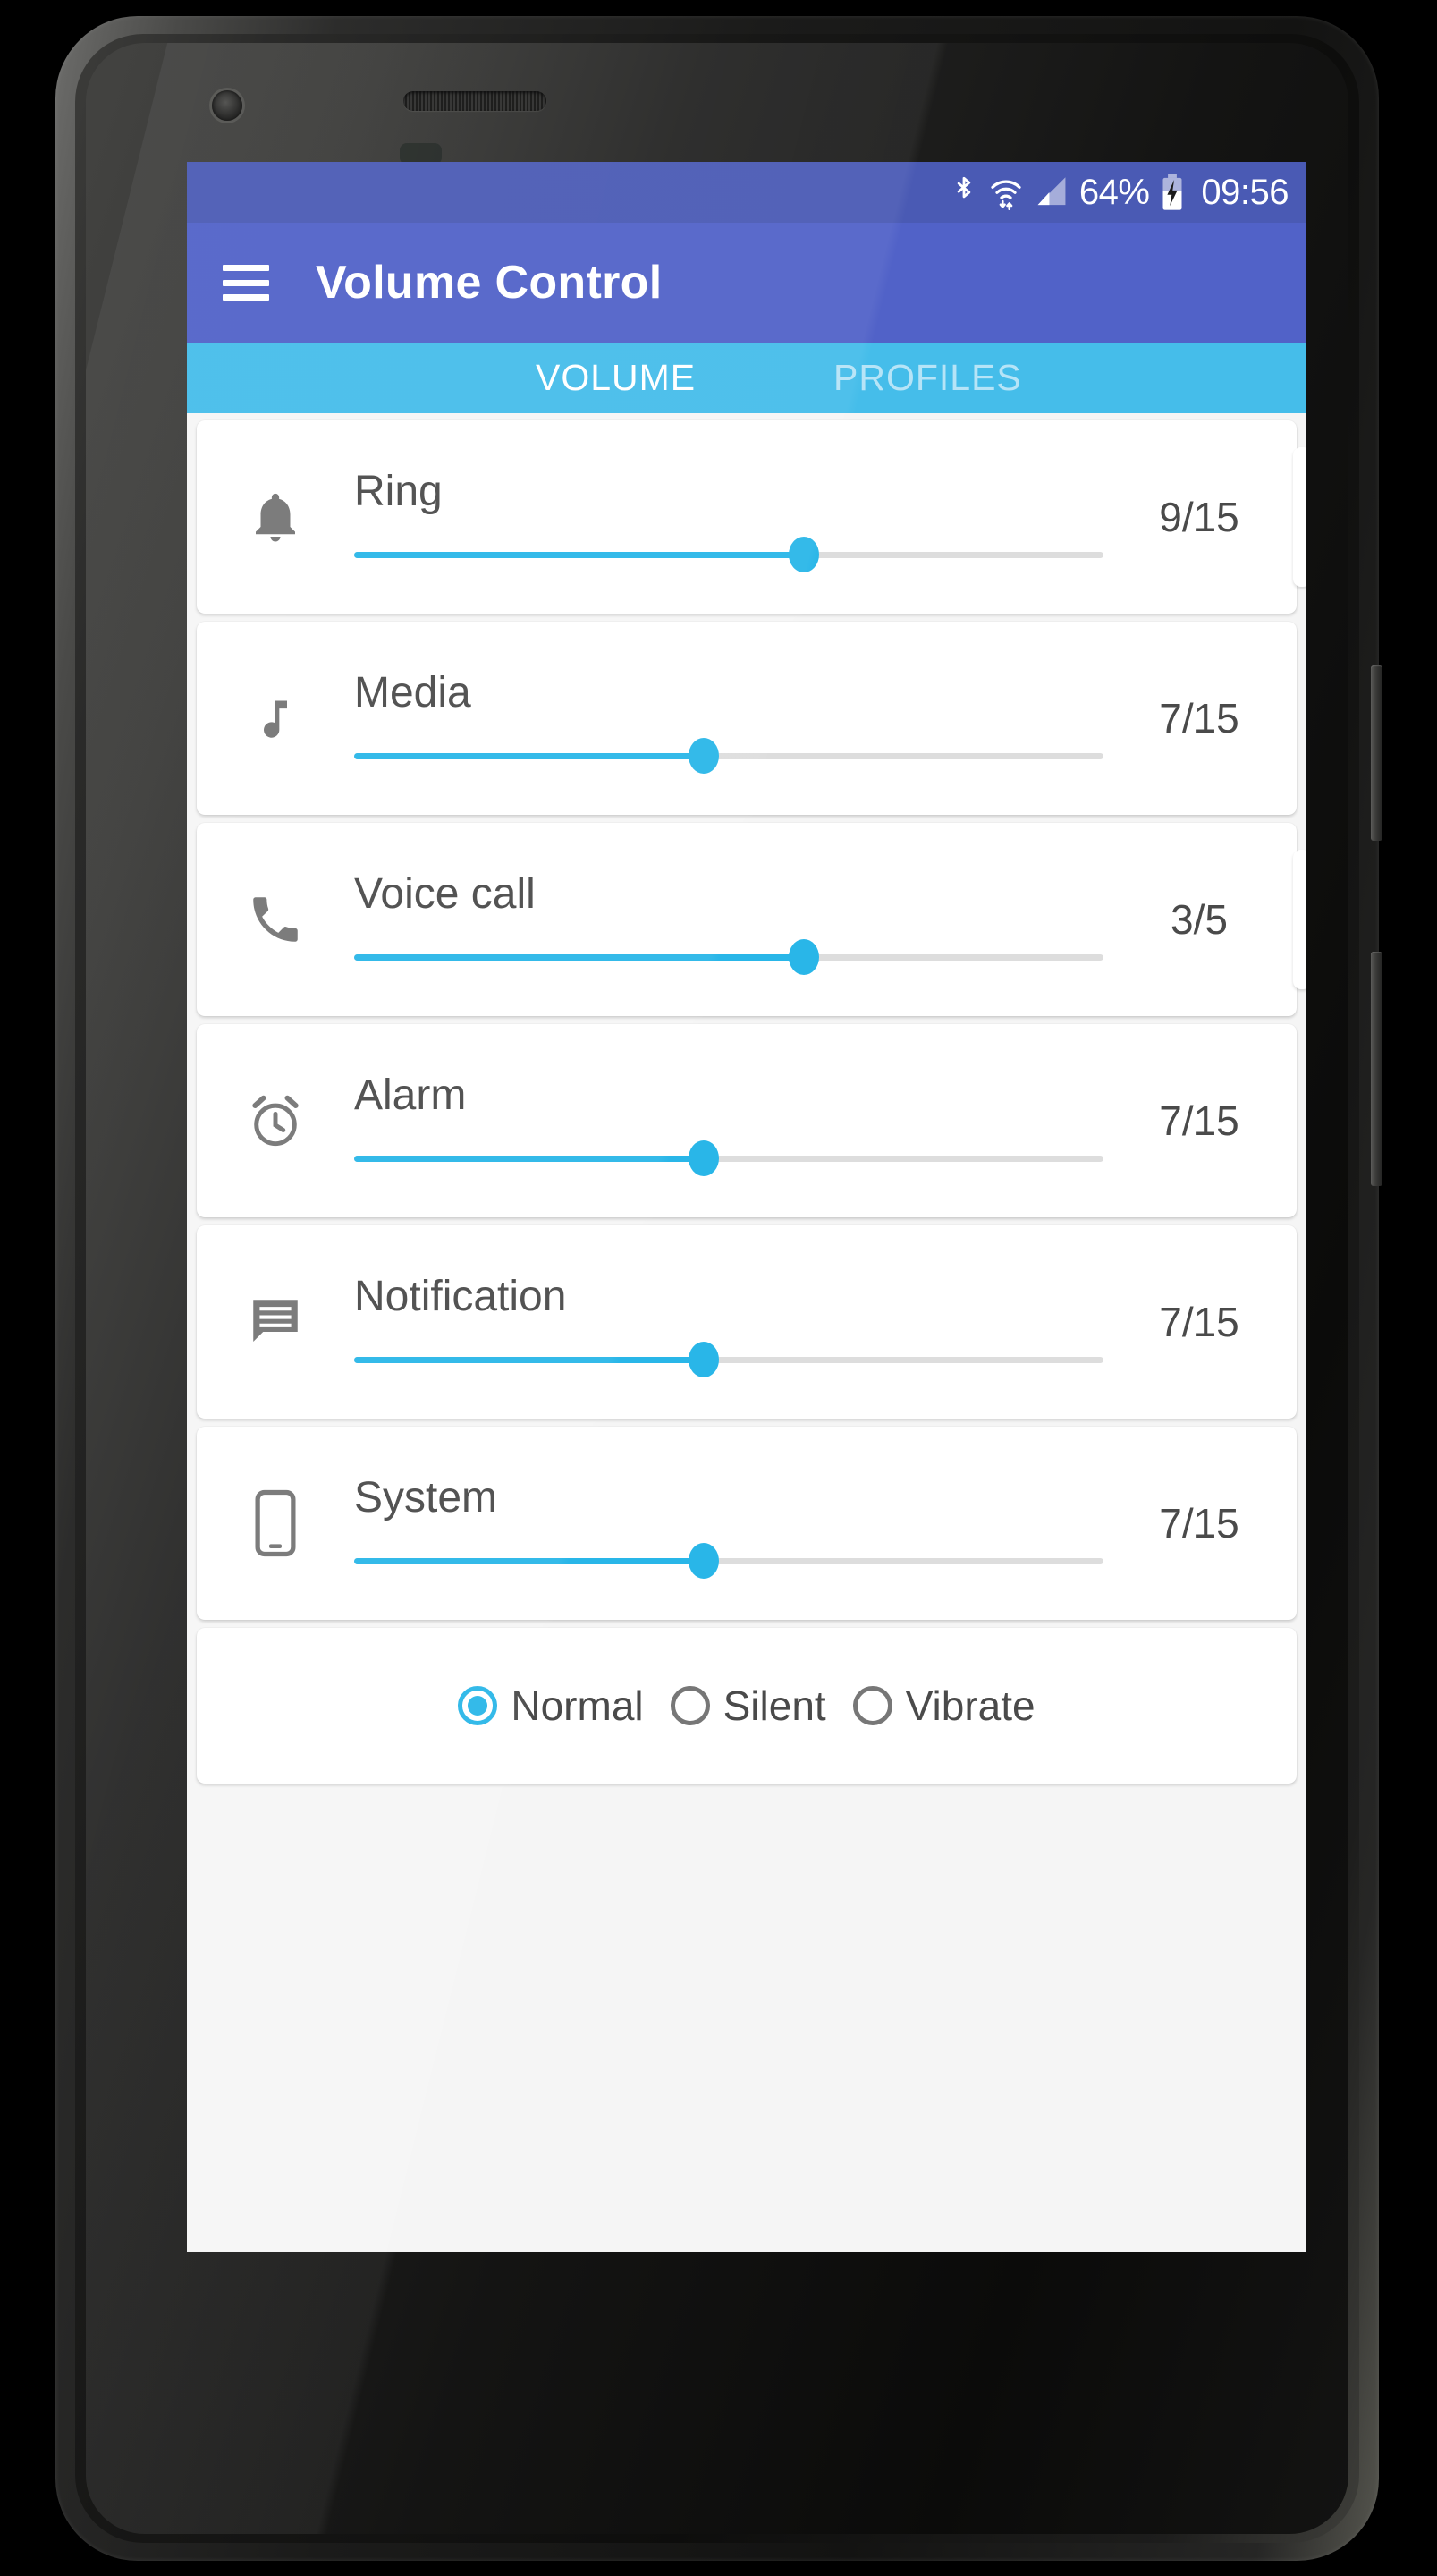 The width and height of the screenshot is (1437, 2576). I want to click on volume-slider-system, so click(729, 1561).